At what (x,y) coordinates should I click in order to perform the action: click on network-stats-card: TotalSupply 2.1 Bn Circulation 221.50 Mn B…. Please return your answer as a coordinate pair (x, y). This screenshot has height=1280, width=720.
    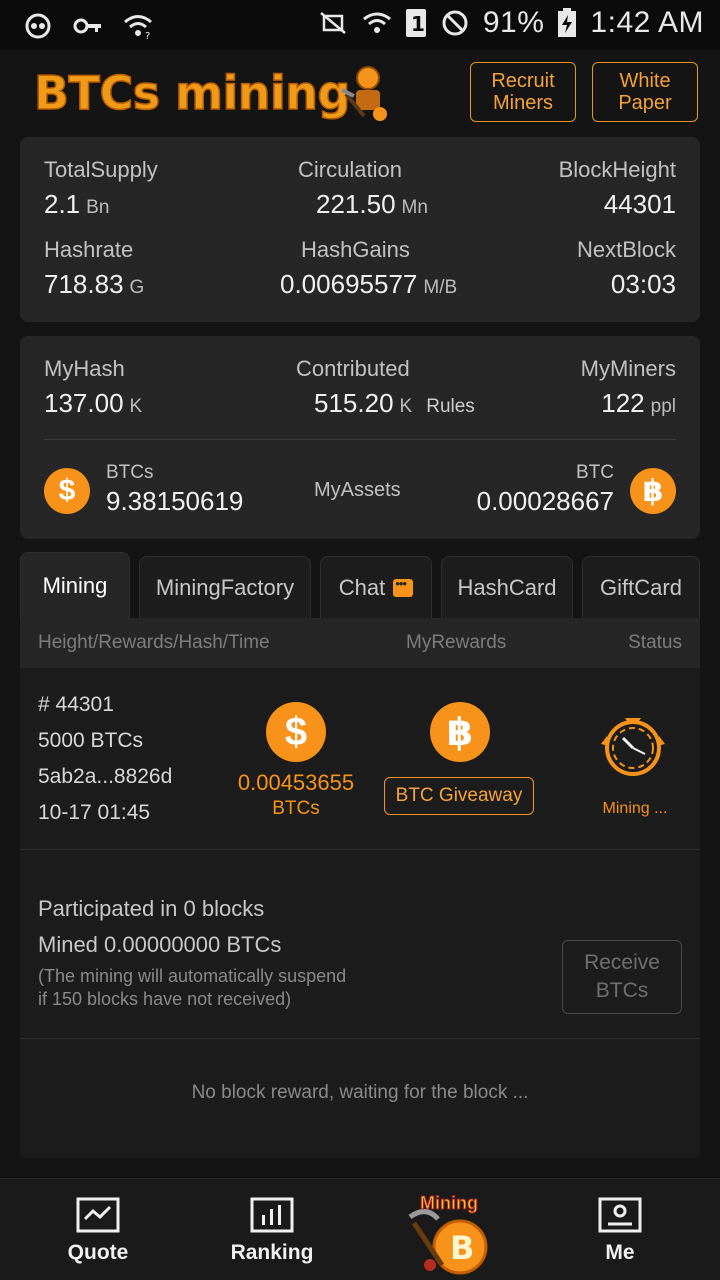
    Looking at the image, I should click on (360, 229).